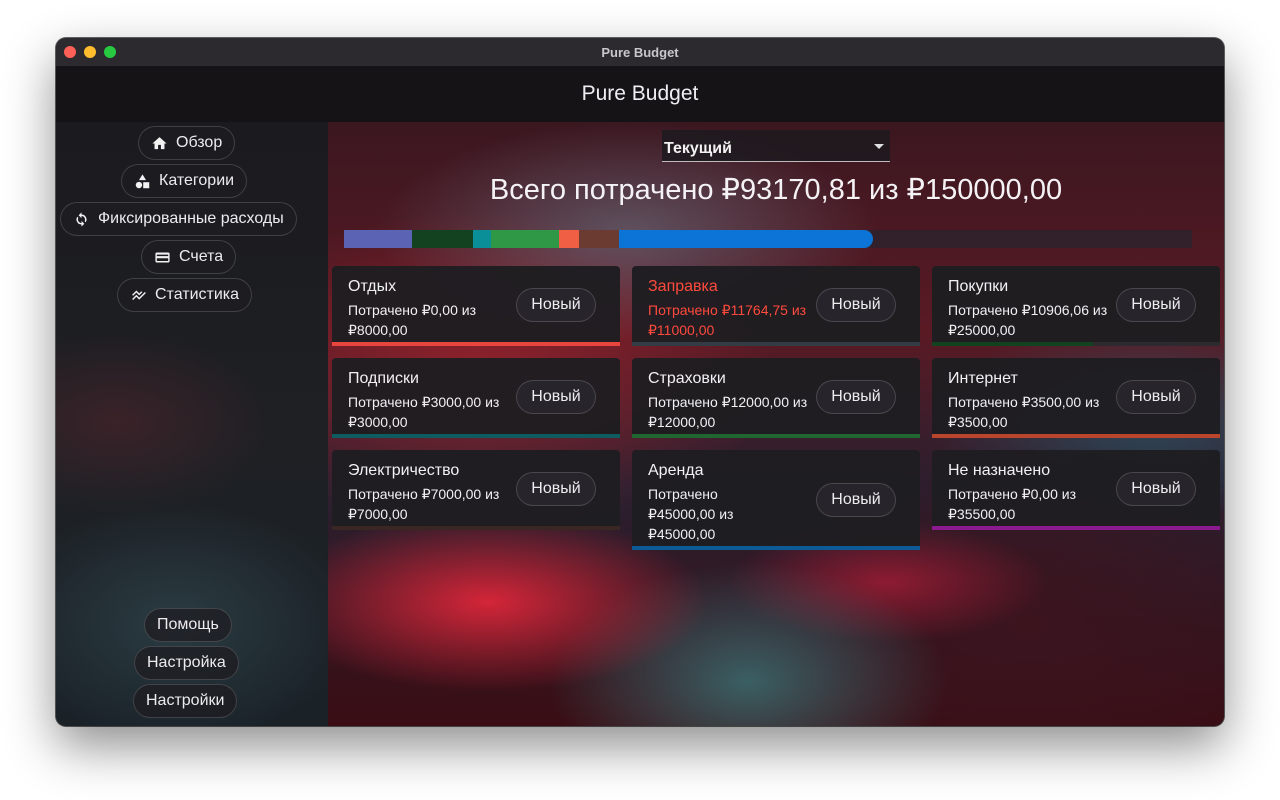 The width and height of the screenshot is (1280, 800). What do you see at coordinates (142, 180) in the screenshot?
I see `categories-icon` at bounding box center [142, 180].